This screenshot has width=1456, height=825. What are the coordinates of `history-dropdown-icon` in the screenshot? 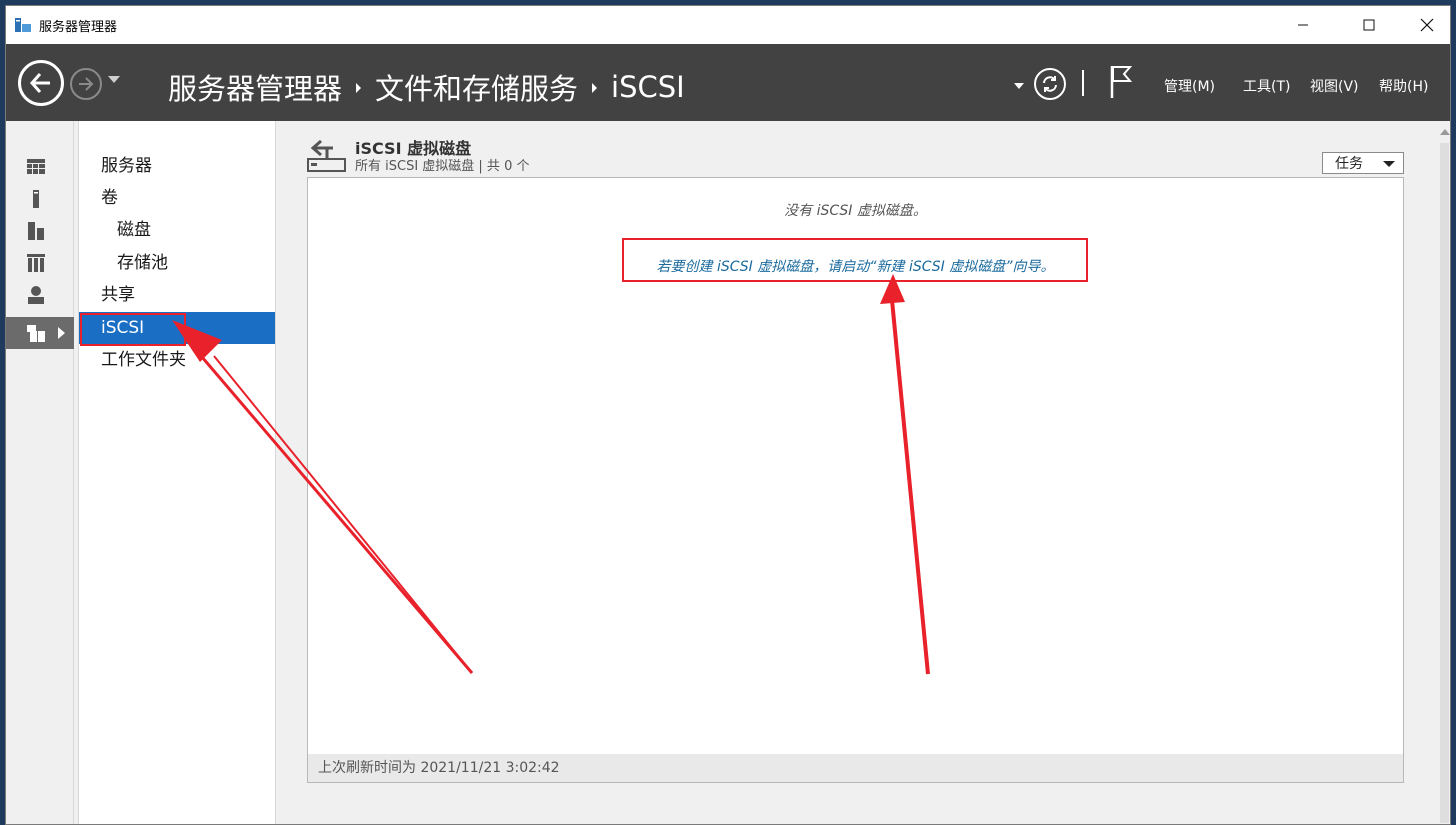 It's located at (114, 79).